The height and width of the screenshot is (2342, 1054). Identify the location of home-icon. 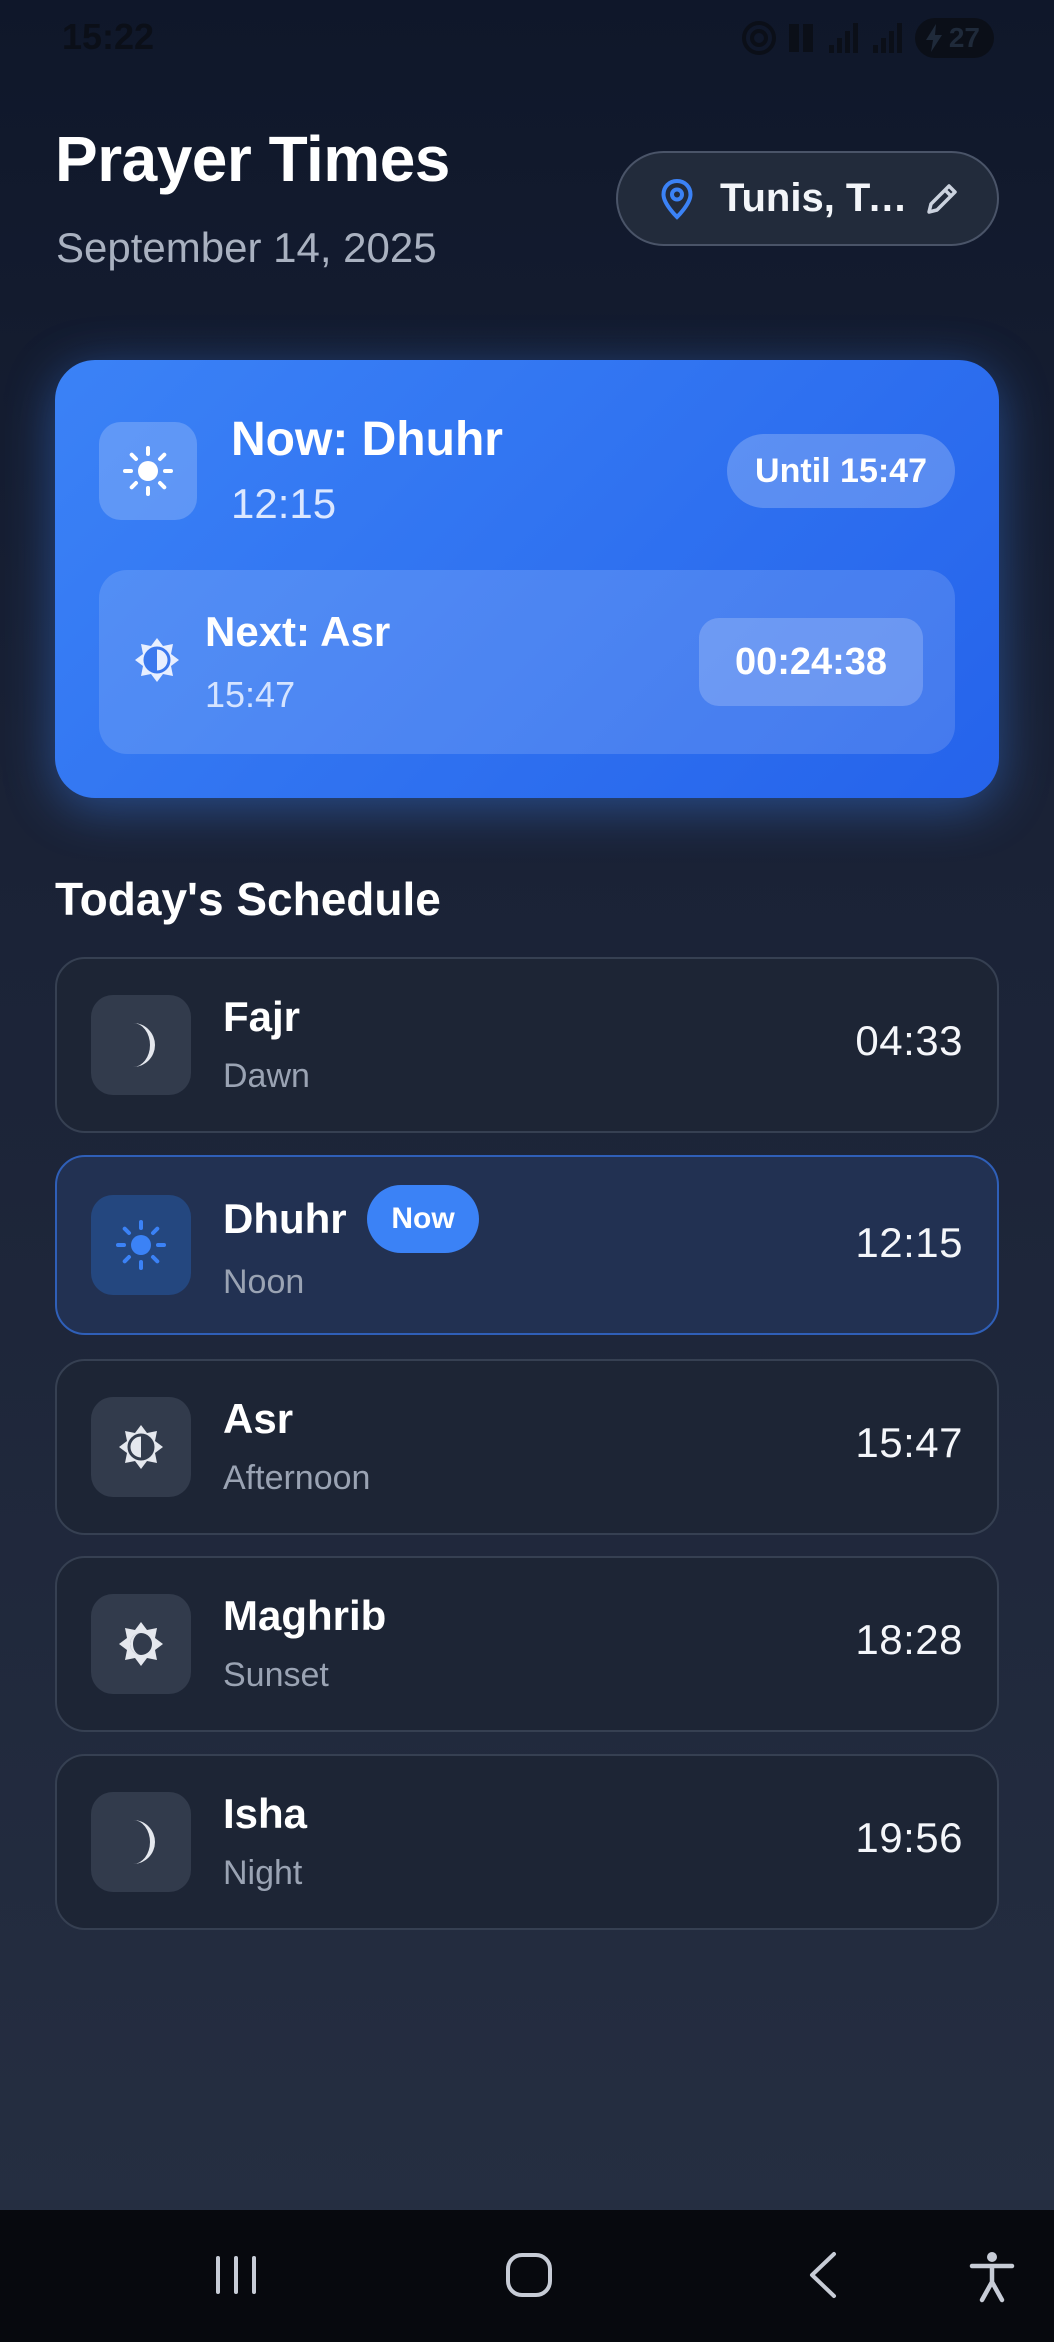
(529, 2275).